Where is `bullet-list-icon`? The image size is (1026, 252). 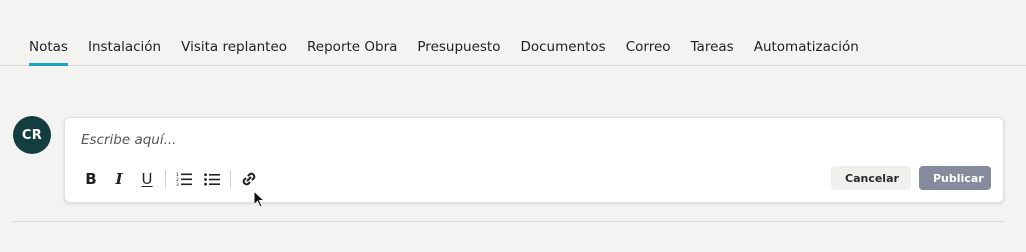
bullet-list-icon is located at coordinates (212, 179).